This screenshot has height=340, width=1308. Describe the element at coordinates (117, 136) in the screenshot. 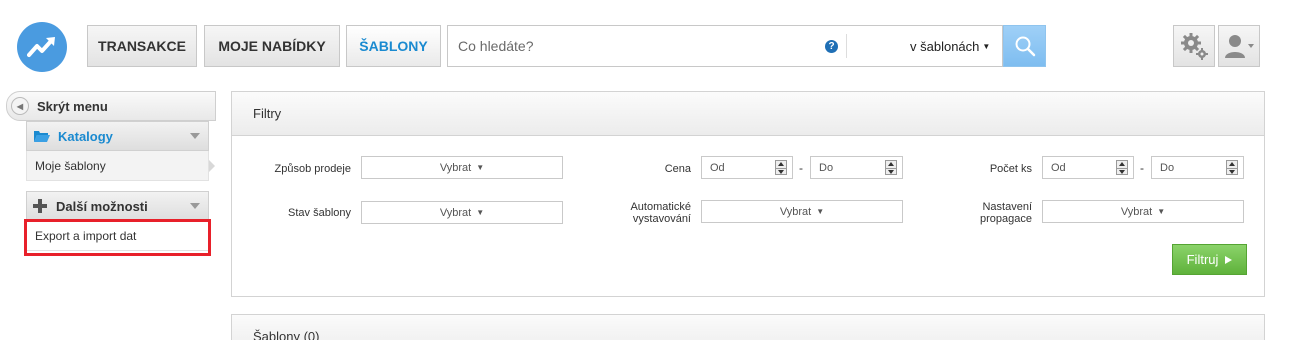

I see `sidebar-section-katalogy: Katalogy` at that location.